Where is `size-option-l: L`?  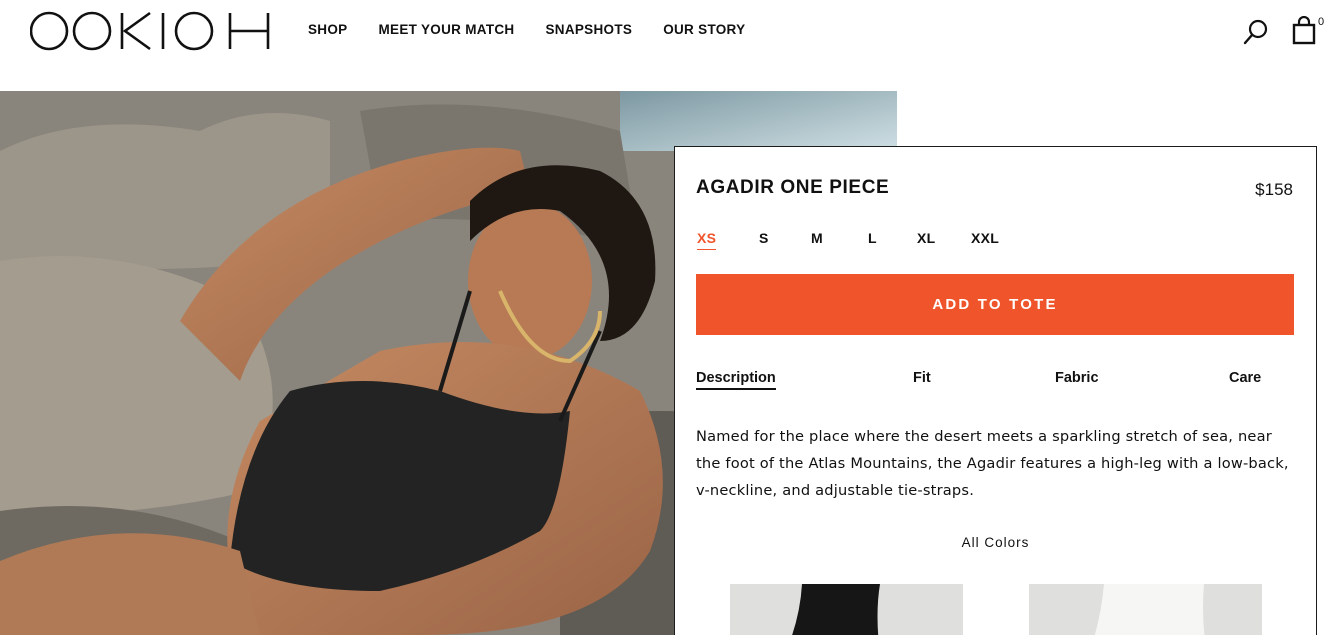
size-option-l: L is located at coordinates (872, 238).